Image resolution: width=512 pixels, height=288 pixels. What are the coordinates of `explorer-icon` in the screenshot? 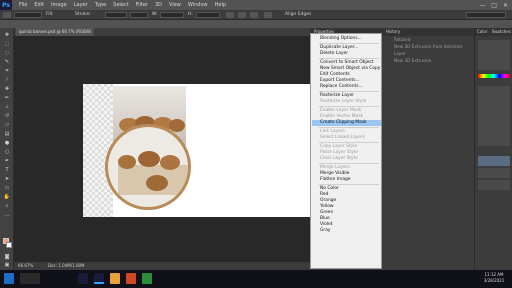 It's located at (83, 278).